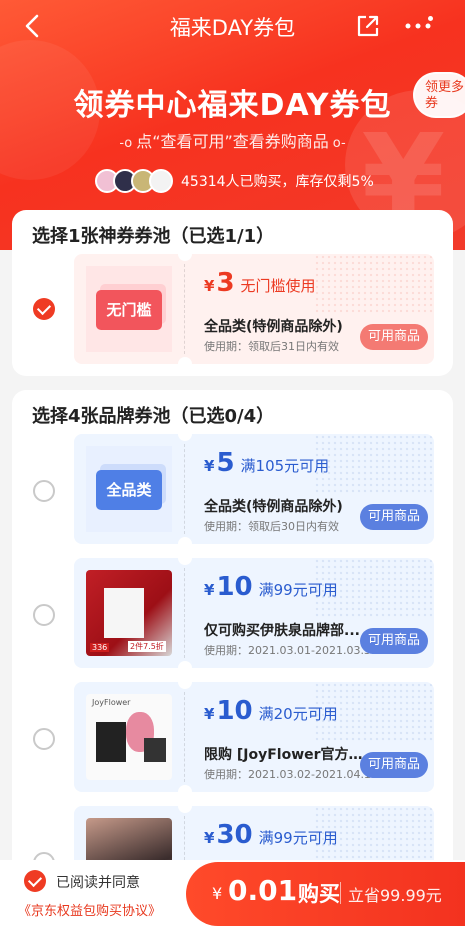  I want to click on buy-button: ¥ 0.01 购买 立省99.99元, so click(325, 894).